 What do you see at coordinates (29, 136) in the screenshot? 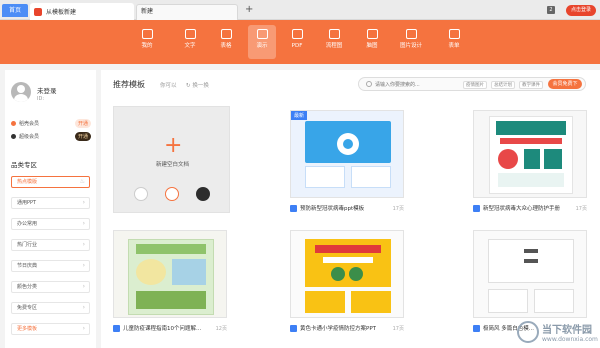
I see `member-label: 超级会员` at bounding box center [29, 136].